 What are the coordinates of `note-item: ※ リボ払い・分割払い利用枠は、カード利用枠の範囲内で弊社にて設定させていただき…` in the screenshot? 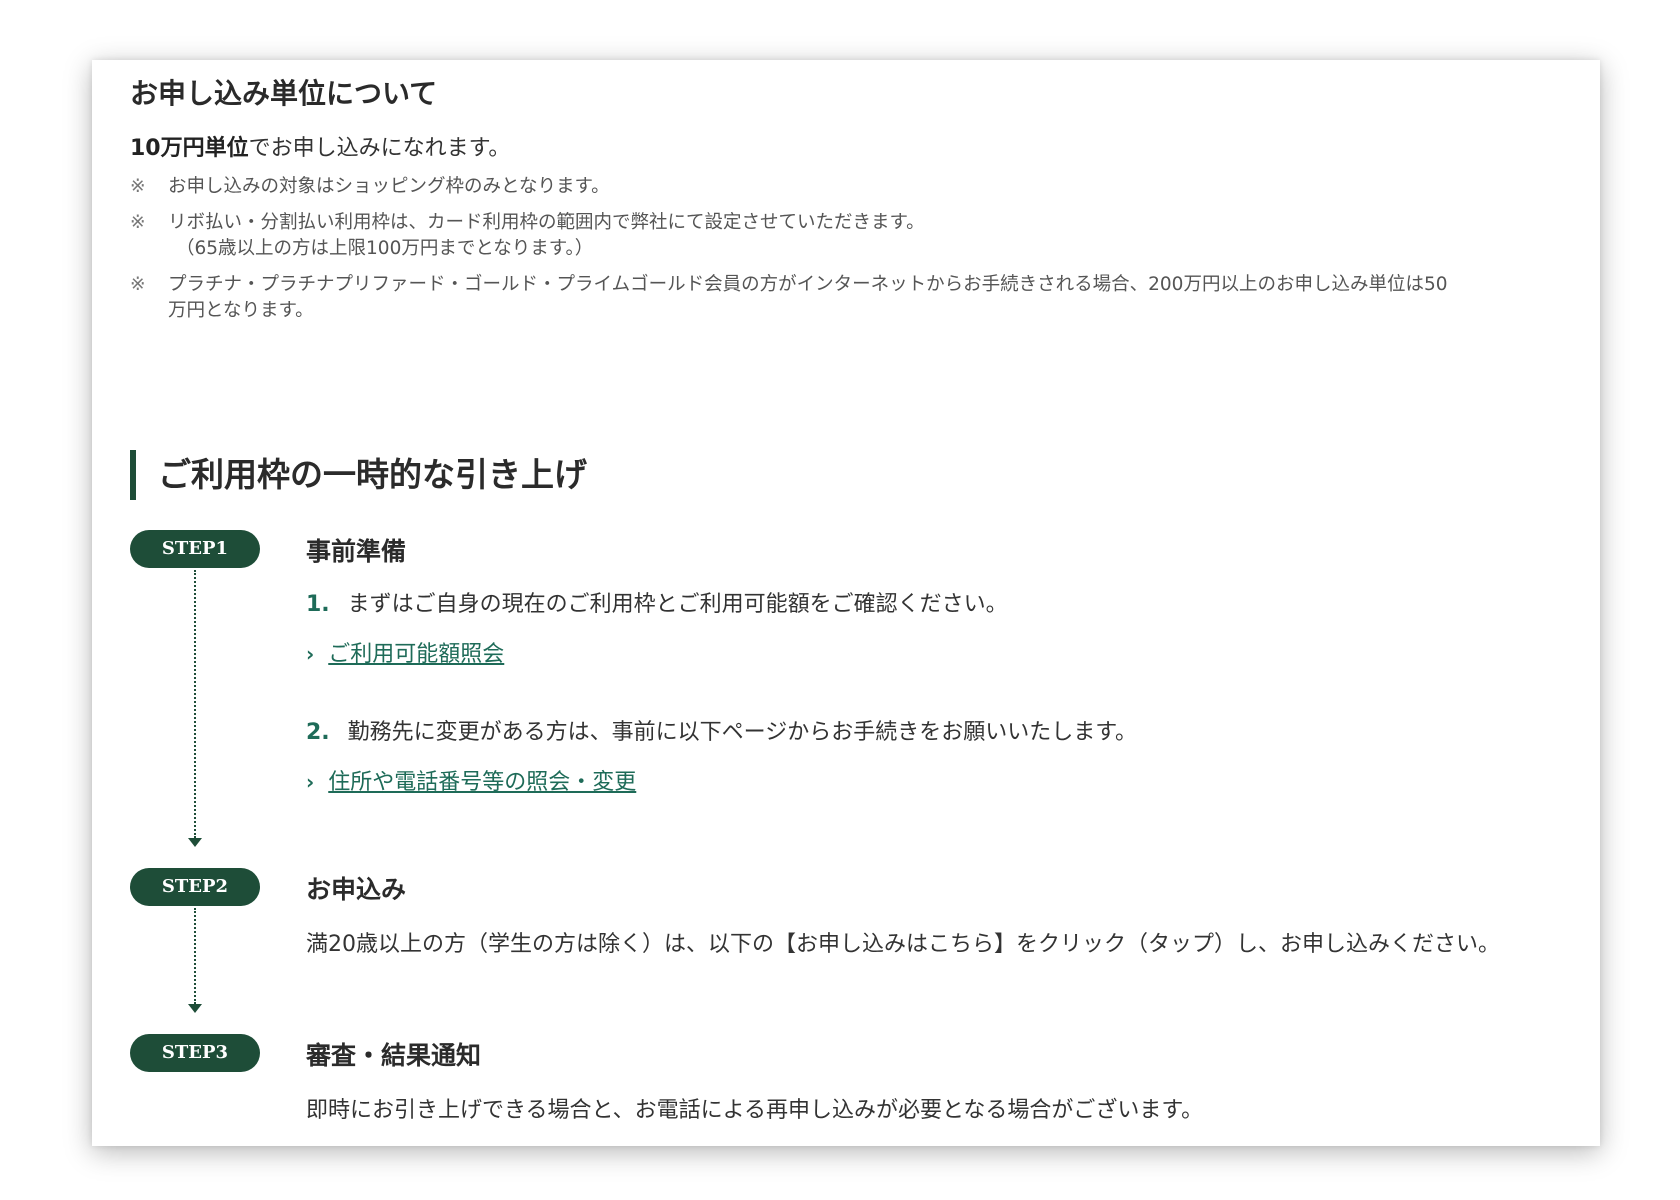 It's located at (844, 236).